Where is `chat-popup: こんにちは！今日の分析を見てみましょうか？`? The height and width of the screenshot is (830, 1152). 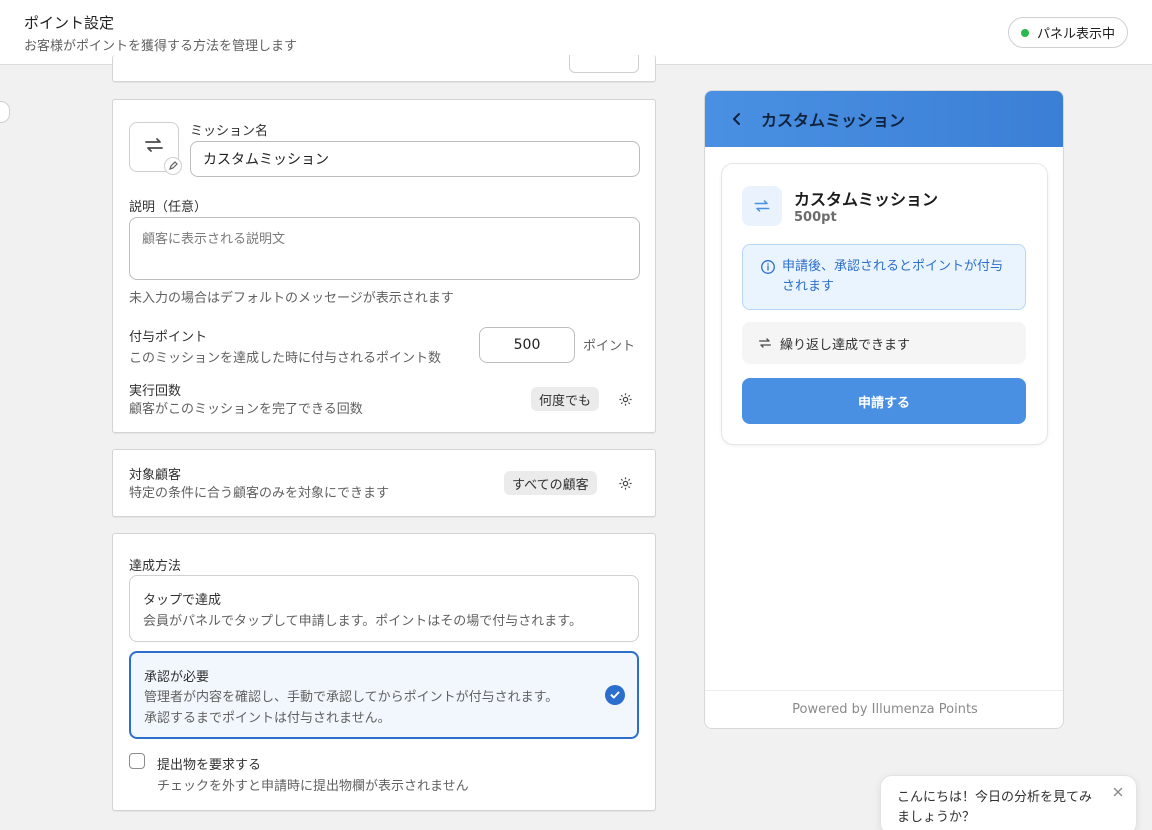 chat-popup: こんにちは！今日の分析を見てみましょうか？ is located at coordinates (1008, 802).